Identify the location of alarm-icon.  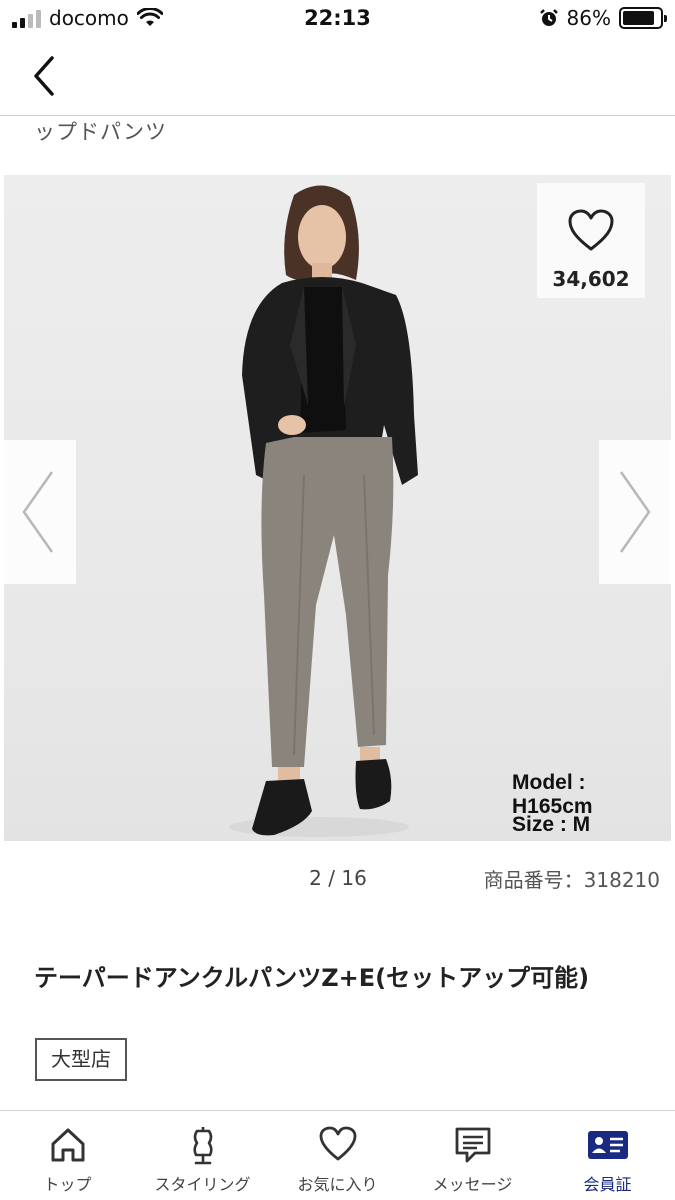
(548, 17).